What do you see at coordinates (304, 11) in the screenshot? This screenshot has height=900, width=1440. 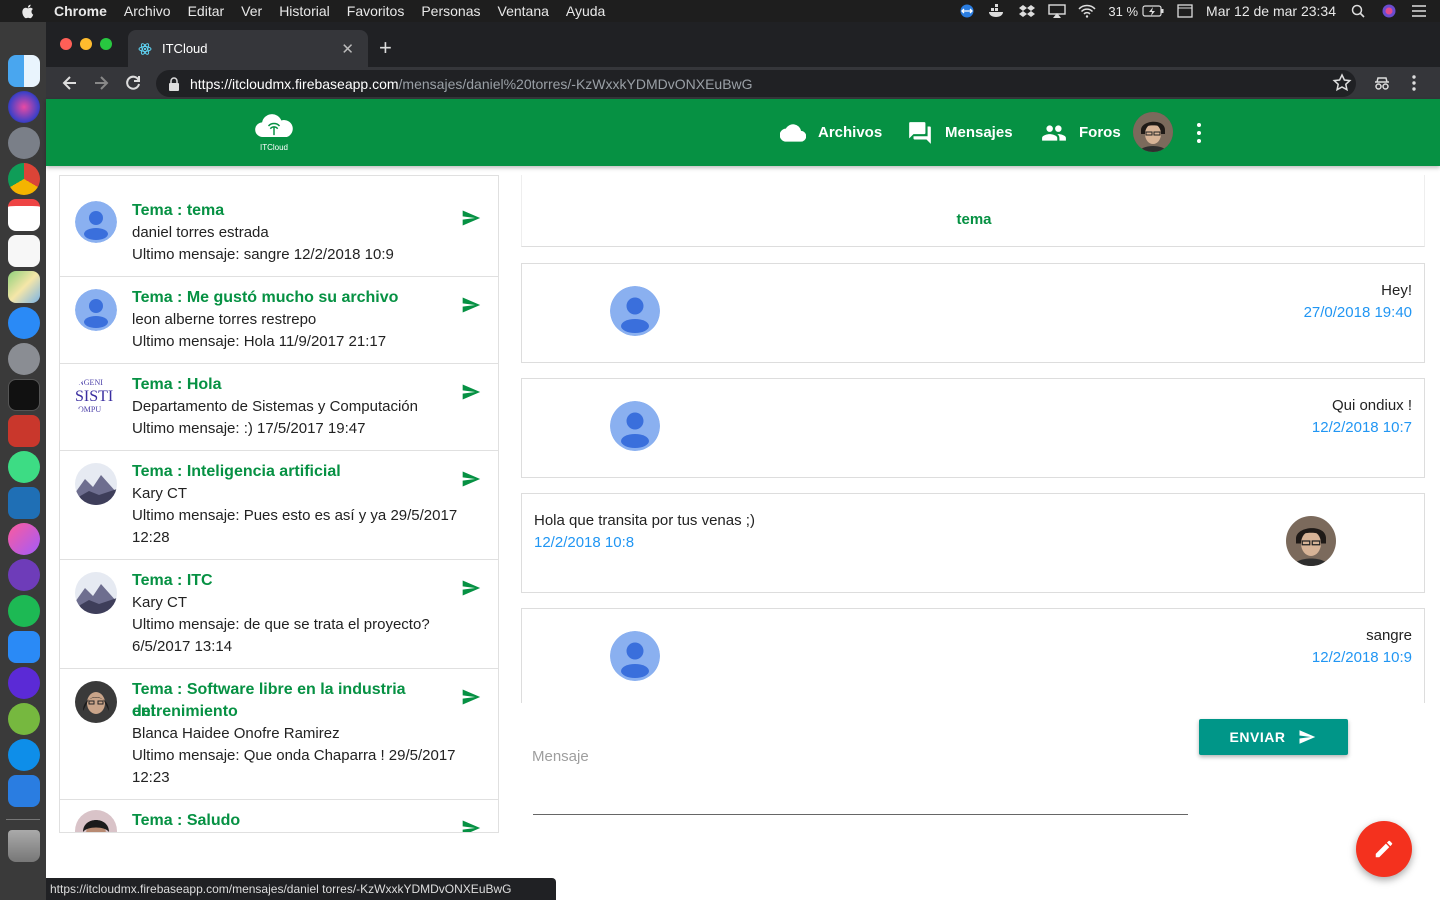 I see `menu-historial: Historial` at bounding box center [304, 11].